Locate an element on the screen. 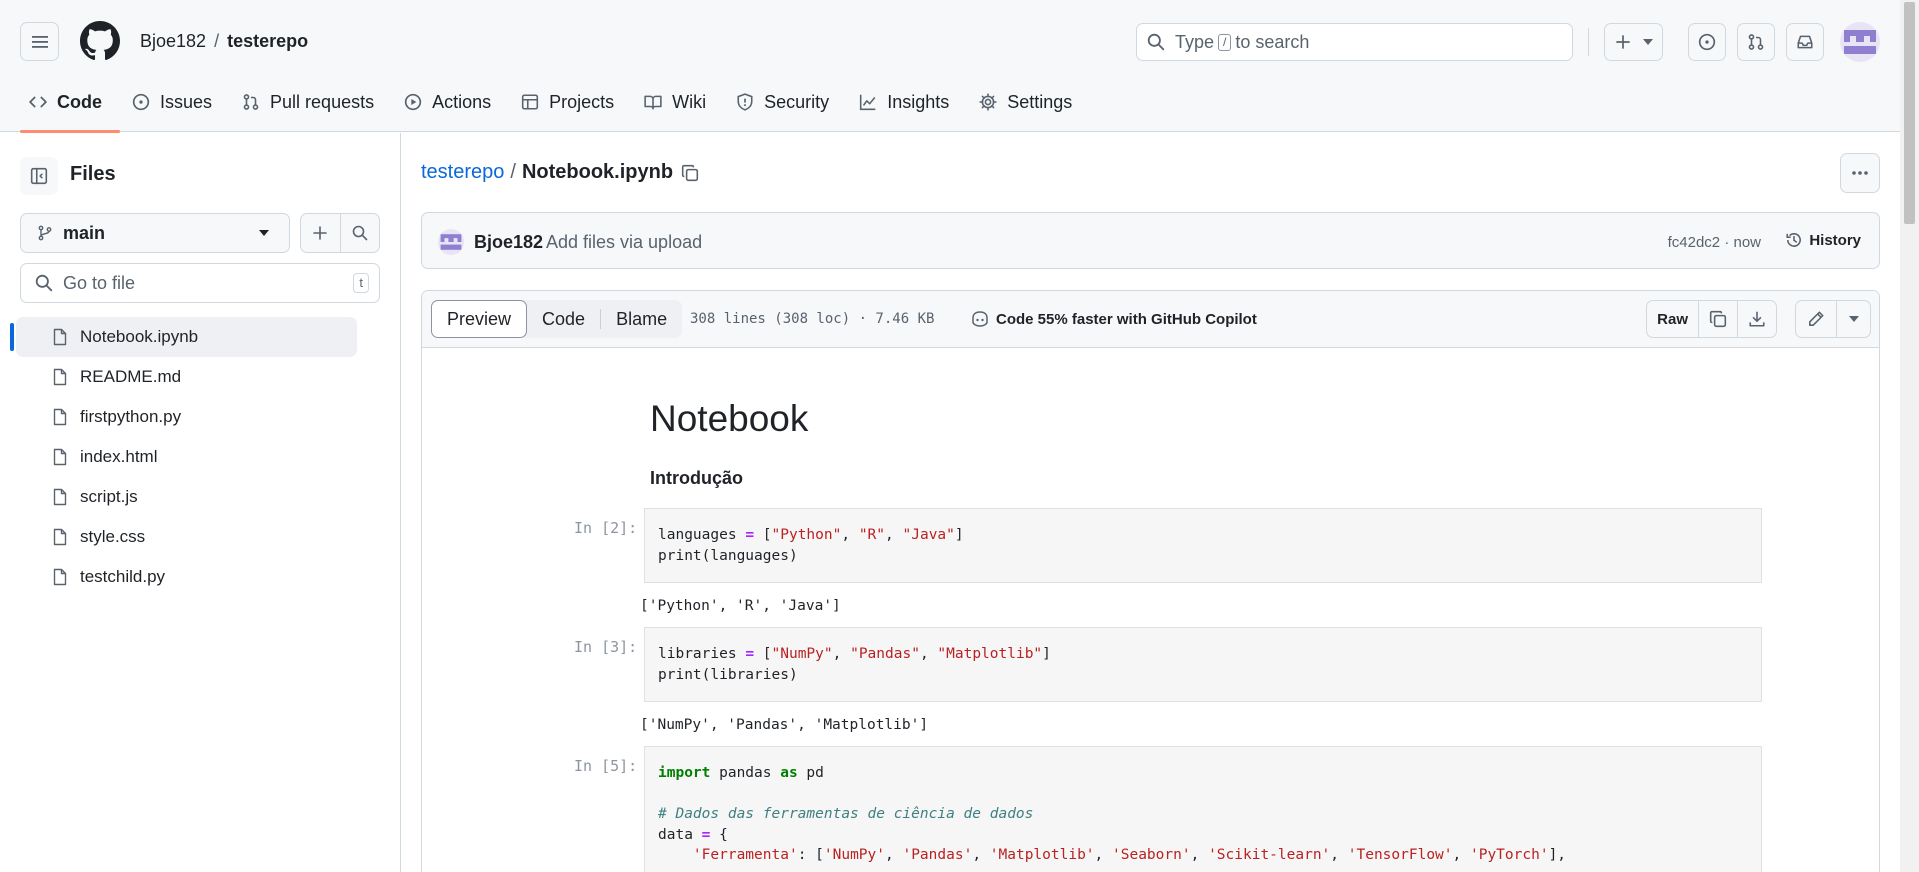  download-button is located at coordinates (1756, 319).